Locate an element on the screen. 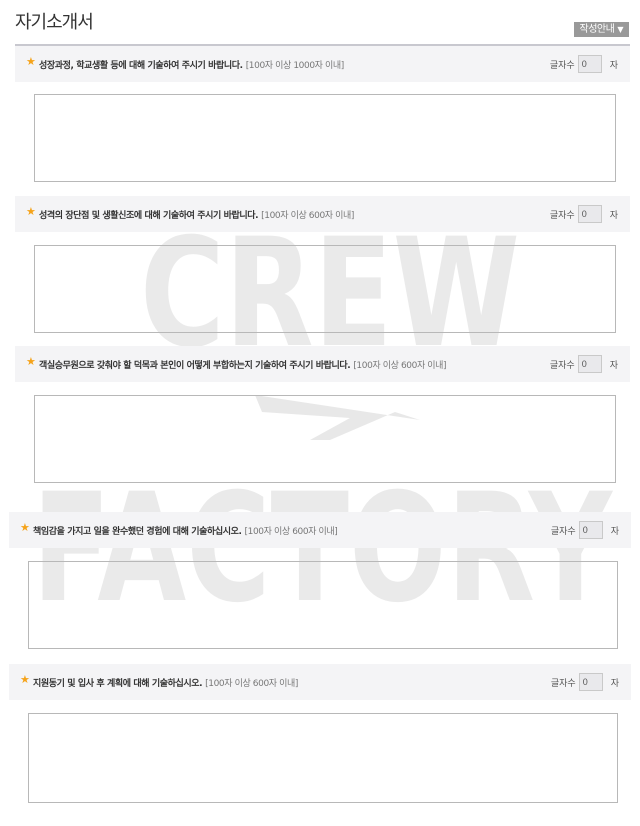 This screenshot has height=826, width=640. writing-guide-button: 작성안내 ▼ is located at coordinates (601, 29).